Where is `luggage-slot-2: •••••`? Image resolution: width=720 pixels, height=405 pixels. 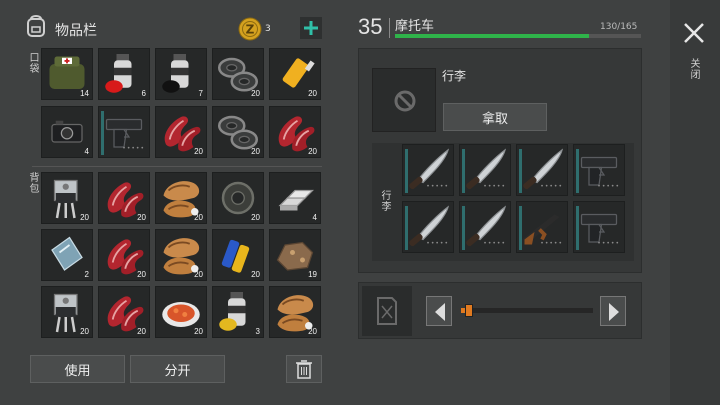
luggage-slot-2: ••••• is located at coordinates (485, 170).